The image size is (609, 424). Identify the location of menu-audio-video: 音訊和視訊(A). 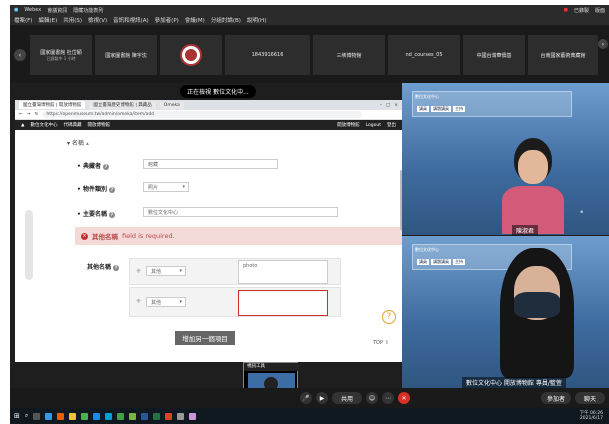
(131, 20).